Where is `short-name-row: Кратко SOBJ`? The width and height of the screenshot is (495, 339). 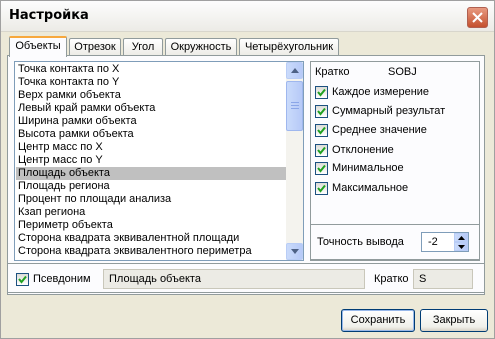 short-name-row: Кратко SOBJ is located at coordinates (395, 73).